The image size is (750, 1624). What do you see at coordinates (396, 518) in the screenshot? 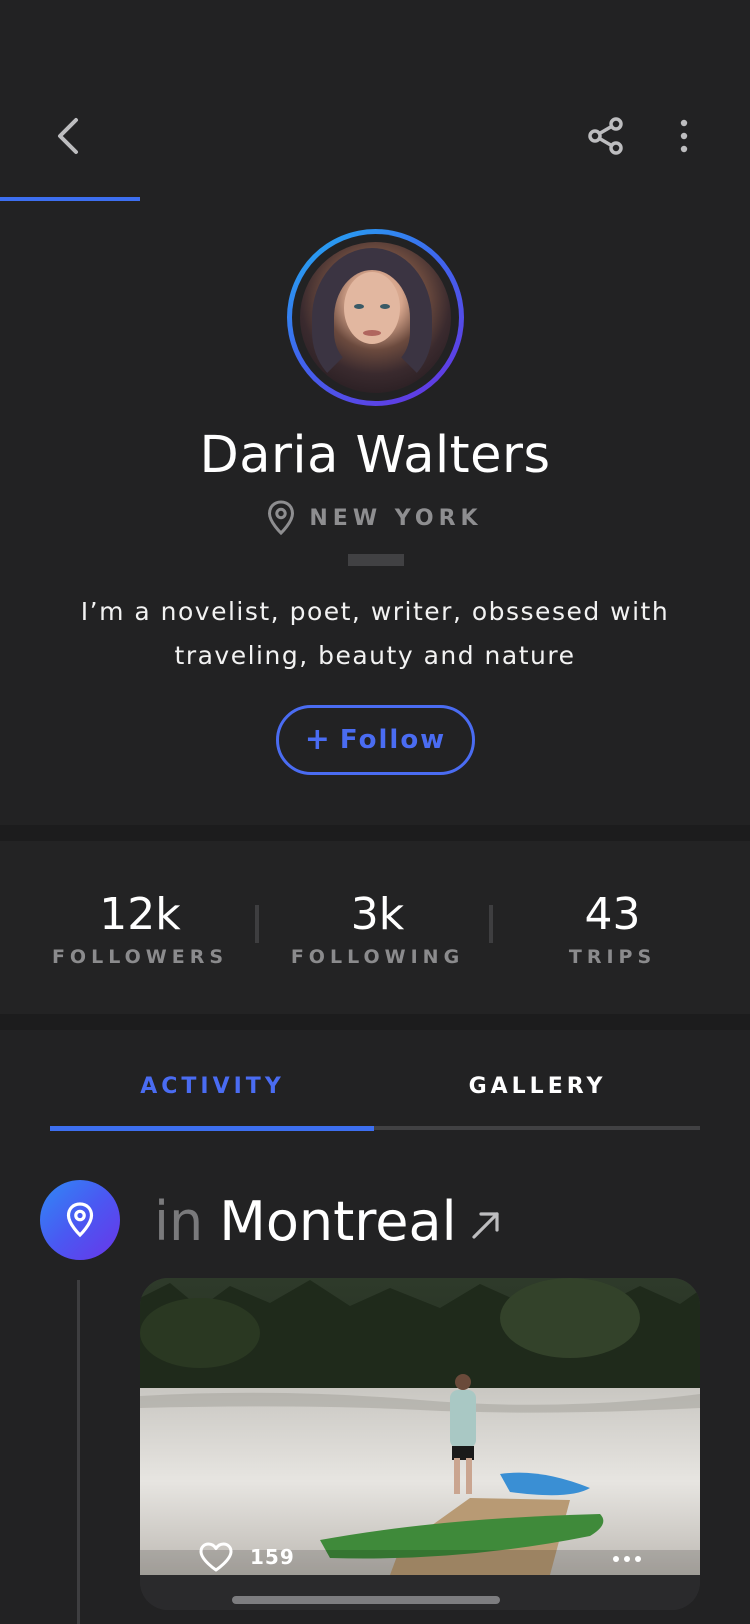
I see `location-label: NEW YORK` at bounding box center [396, 518].